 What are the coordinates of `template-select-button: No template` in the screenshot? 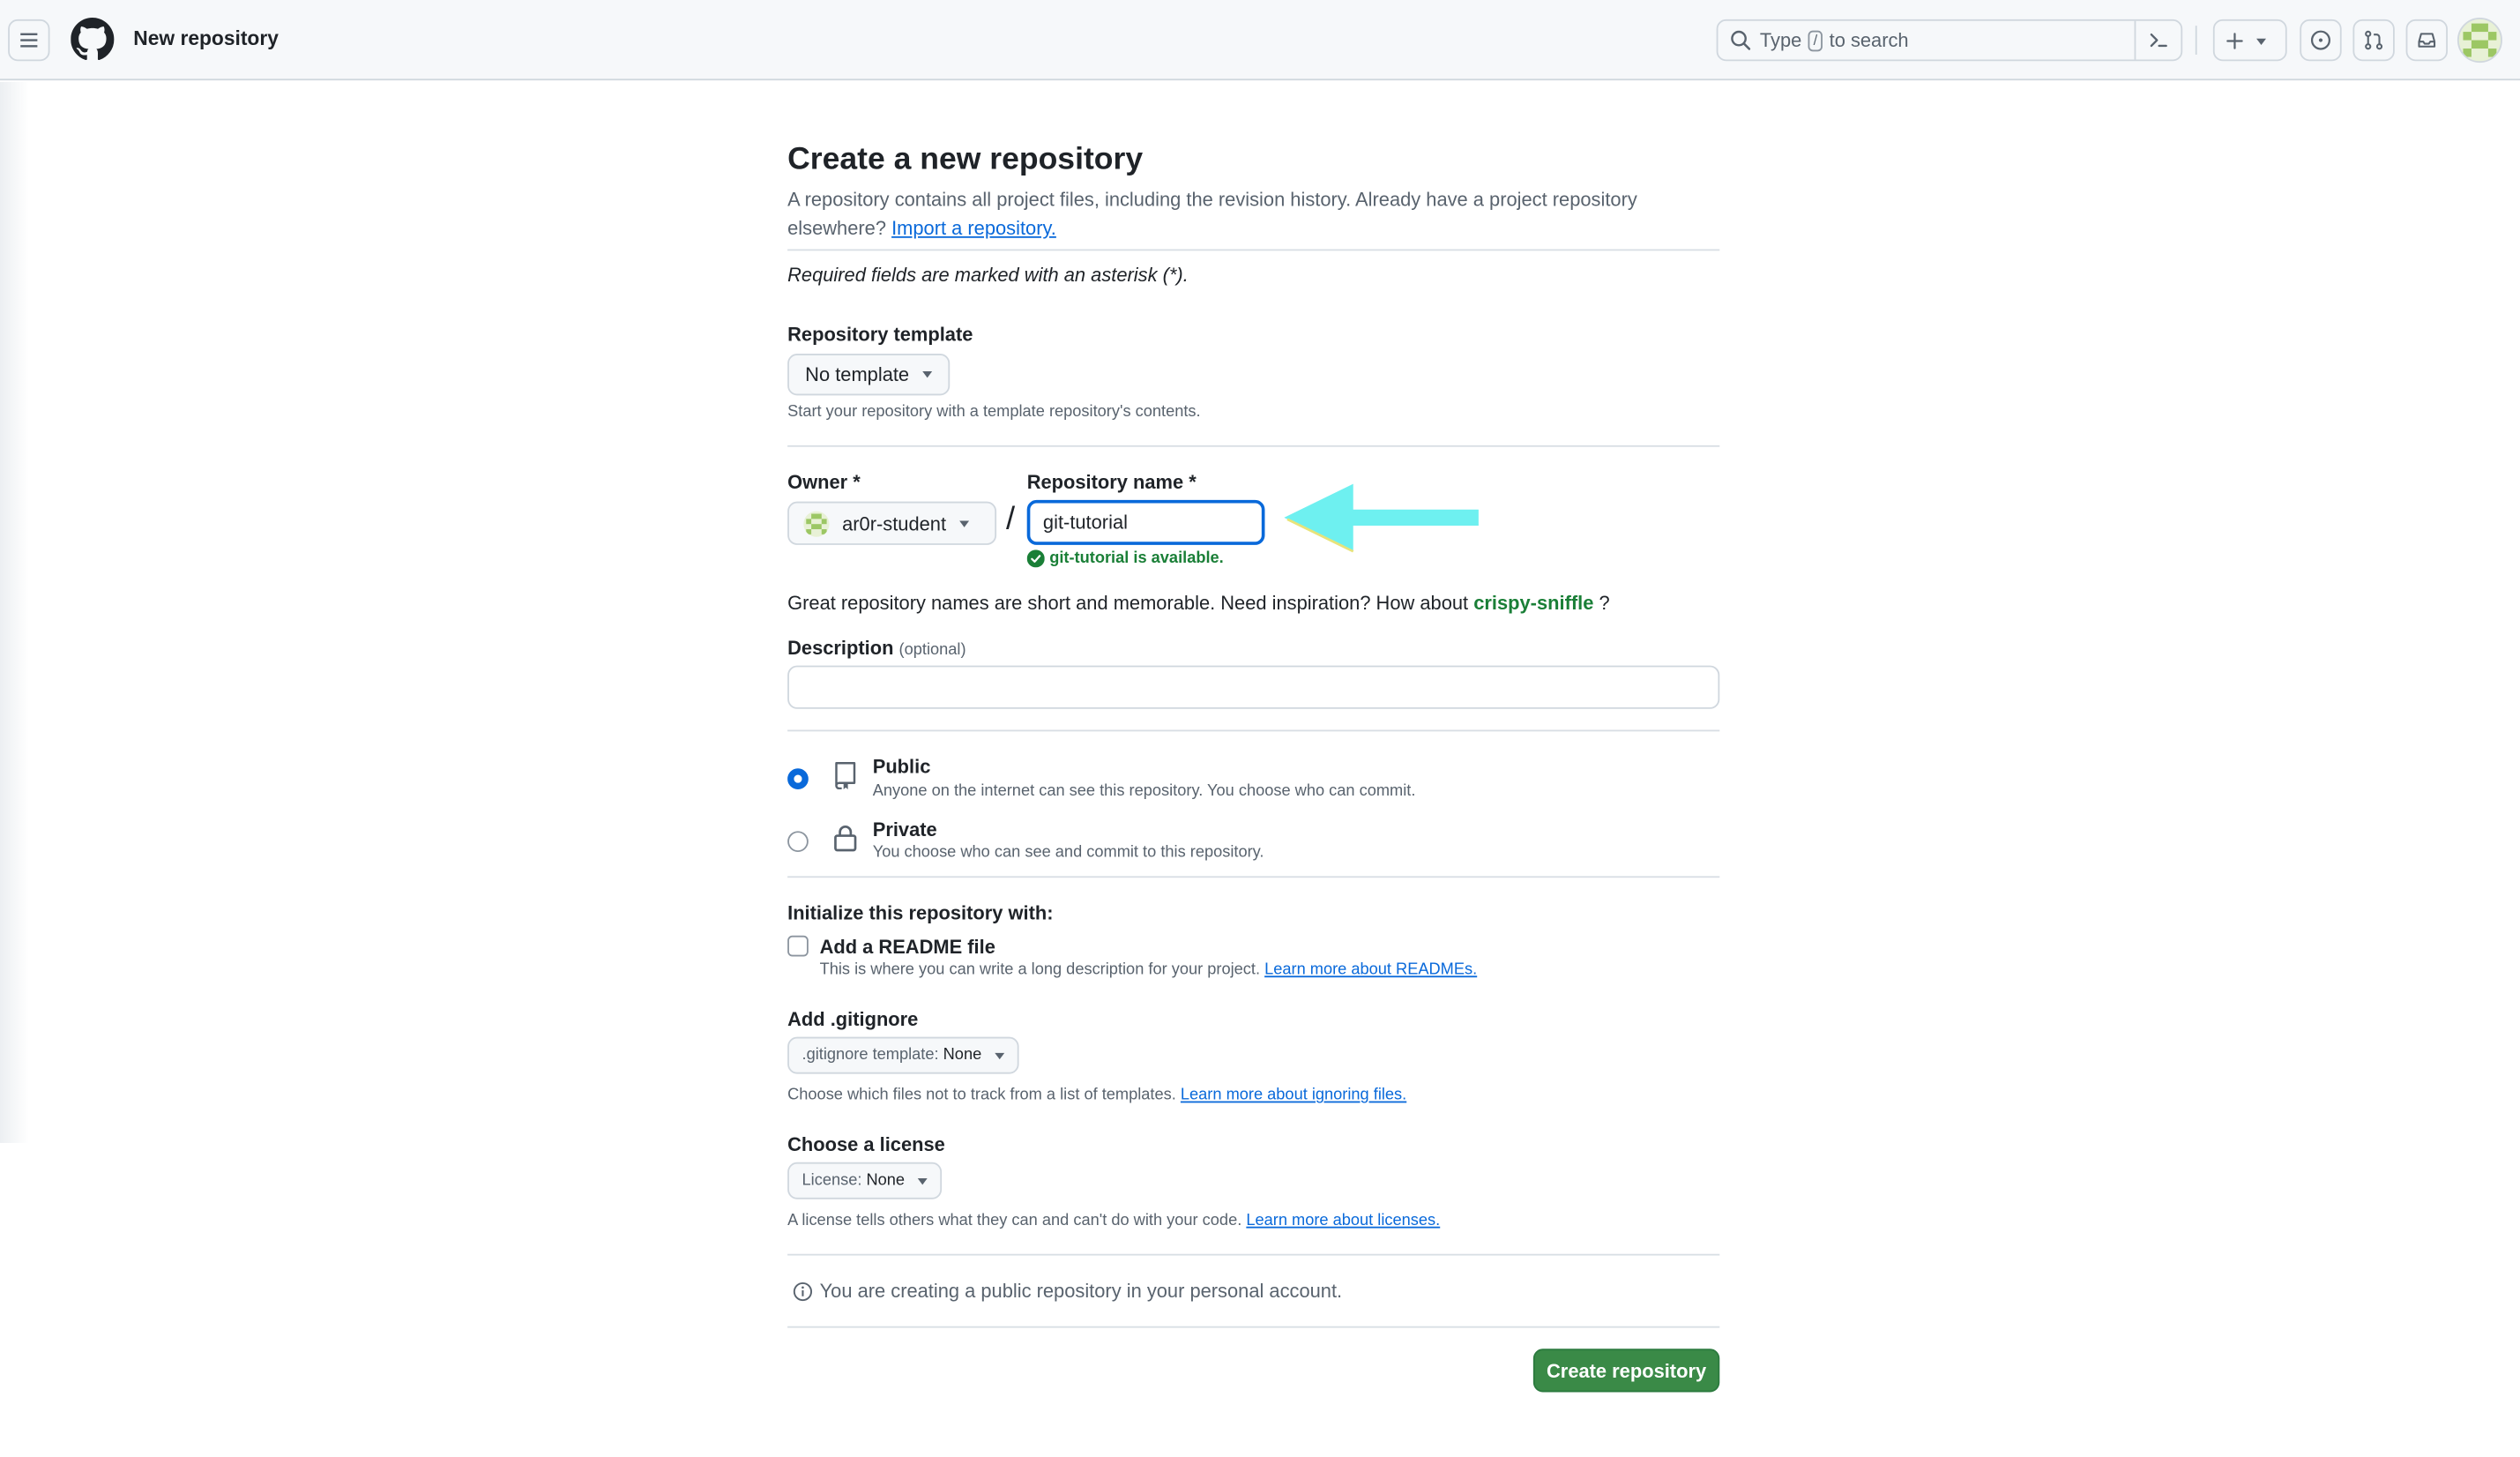 It's located at (868, 375).